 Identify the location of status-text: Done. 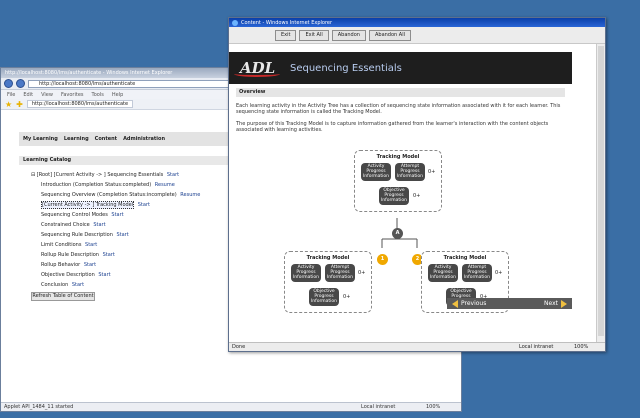
(239, 347).